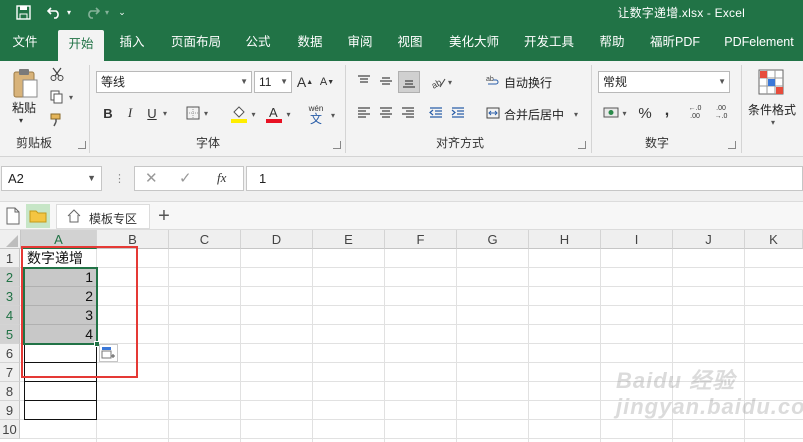 The height and width of the screenshot is (442, 803). What do you see at coordinates (732, 145) in the screenshot?
I see `number-dialog-launcher-icon` at bounding box center [732, 145].